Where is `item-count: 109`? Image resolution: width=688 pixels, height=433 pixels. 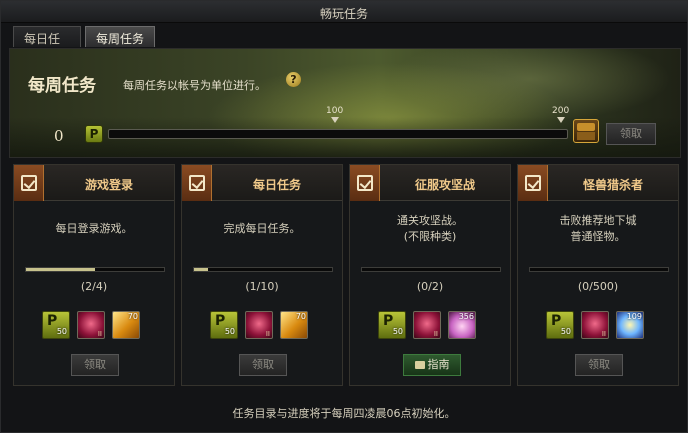
item-count: 109 is located at coordinates (634, 316).